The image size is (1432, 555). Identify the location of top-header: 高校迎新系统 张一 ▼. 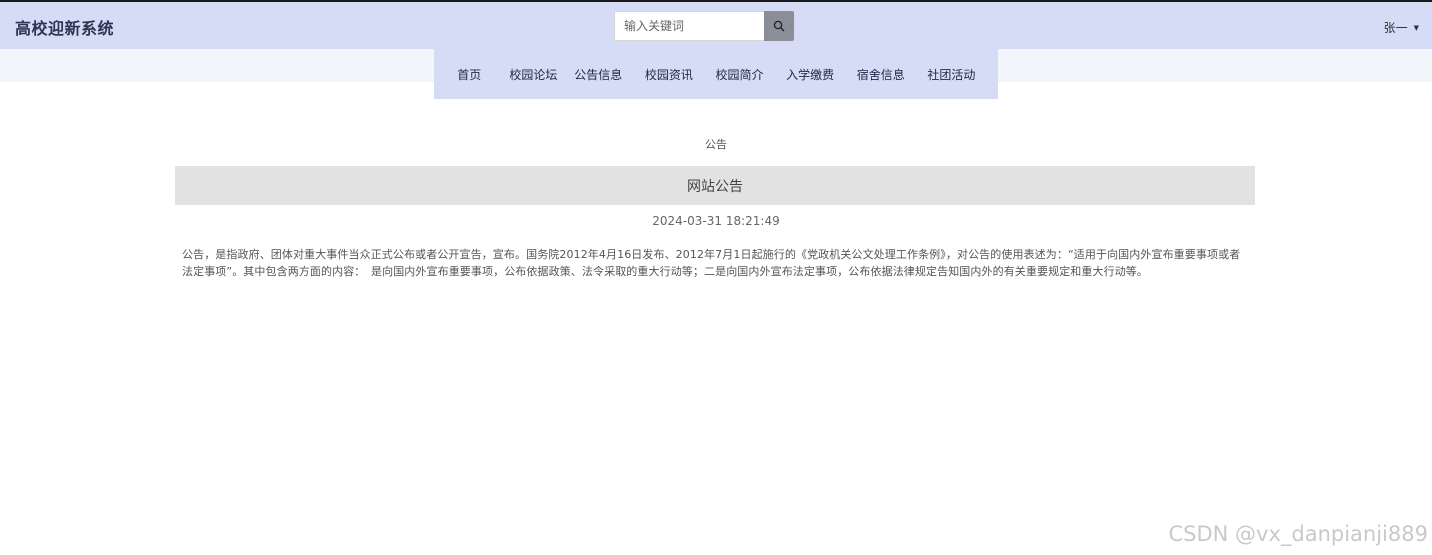
(716, 24).